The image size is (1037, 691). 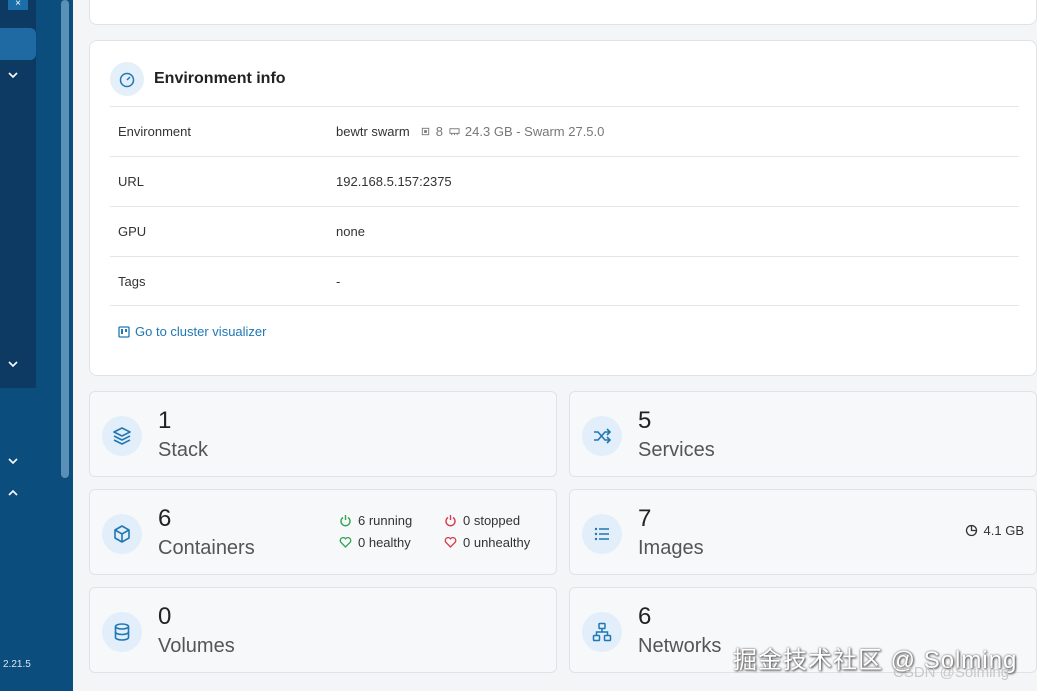 What do you see at coordinates (132, 281) in the screenshot?
I see `row-label: Tags` at bounding box center [132, 281].